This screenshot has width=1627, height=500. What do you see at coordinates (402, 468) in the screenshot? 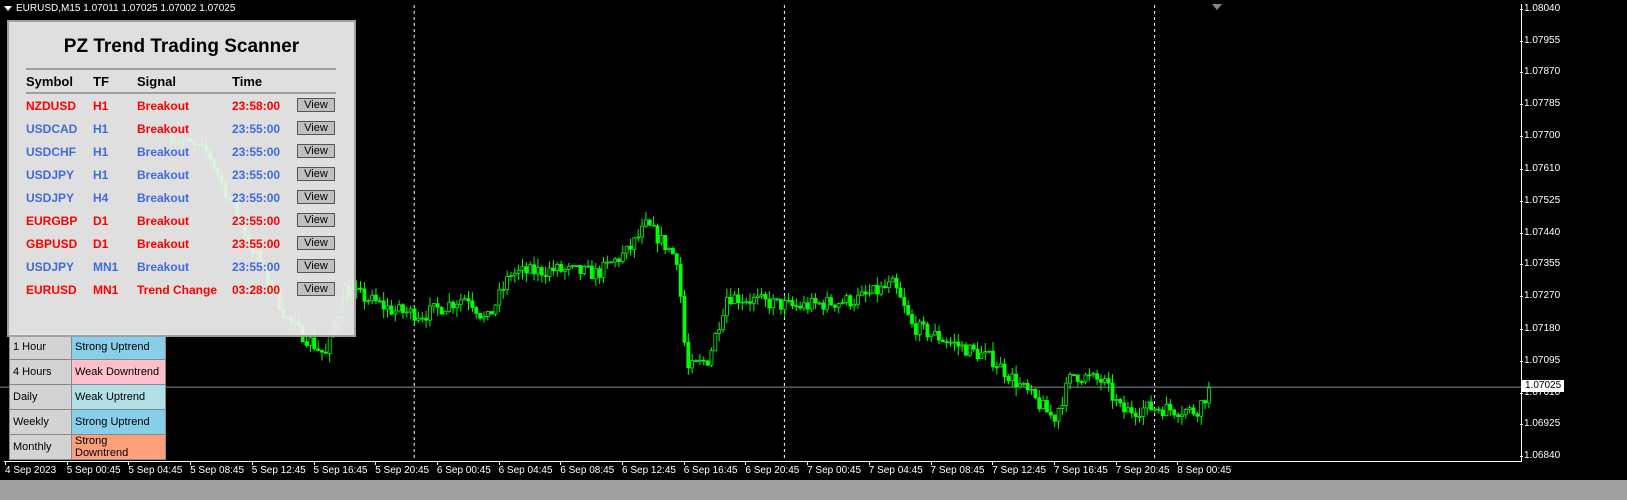
I see `time-tick: 5 Sep 20:45` at bounding box center [402, 468].